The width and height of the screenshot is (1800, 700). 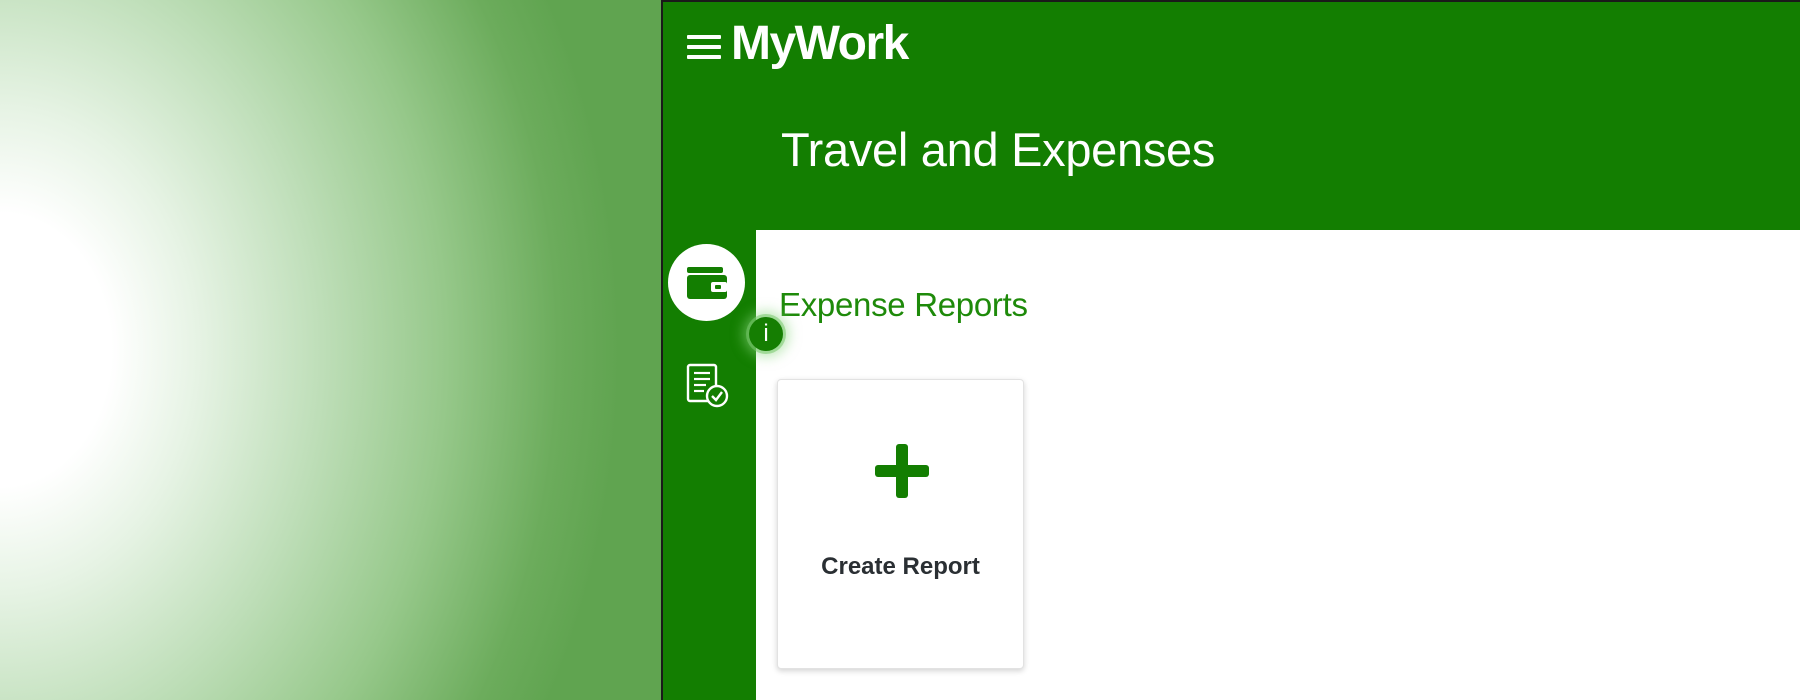 What do you see at coordinates (705, 47) in the screenshot?
I see `hamburger-menu-icon` at bounding box center [705, 47].